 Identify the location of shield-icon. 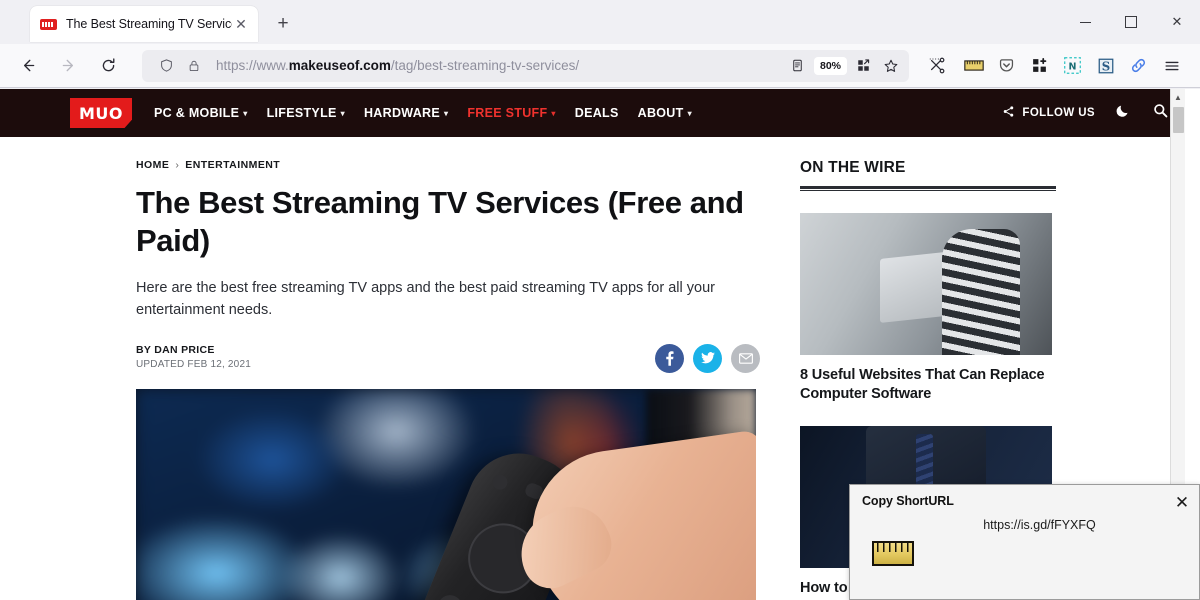
(166, 66).